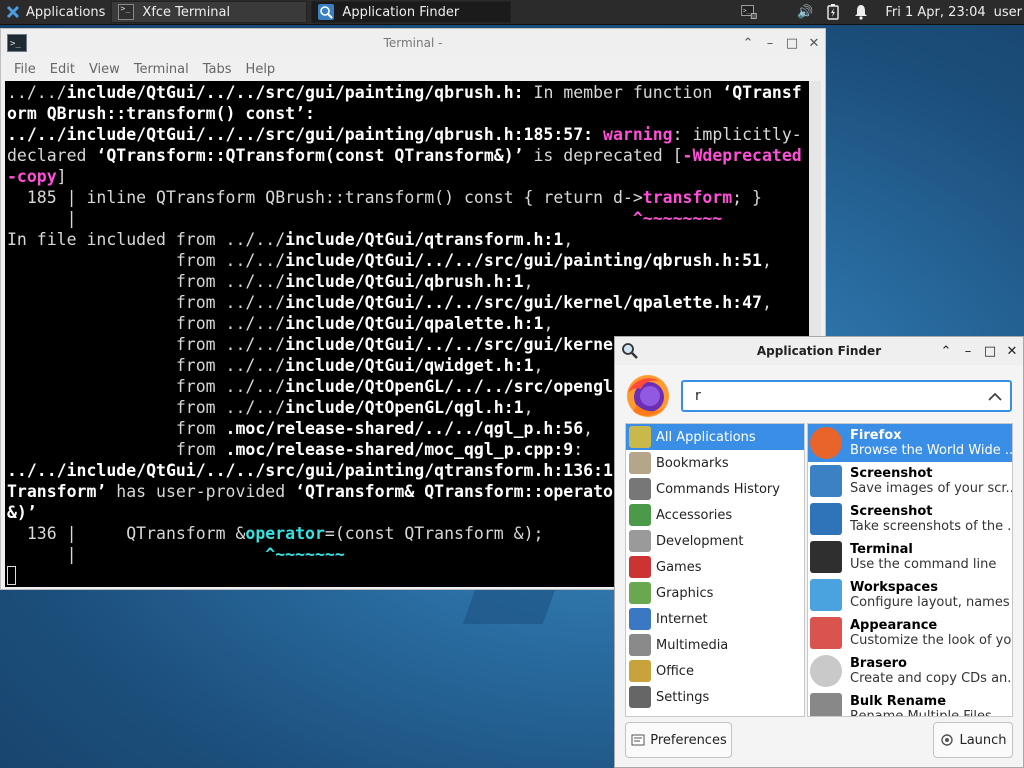 Image resolution: width=1024 pixels, height=768 pixels. I want to click on notifications-bell-icon, so click(861, 12).